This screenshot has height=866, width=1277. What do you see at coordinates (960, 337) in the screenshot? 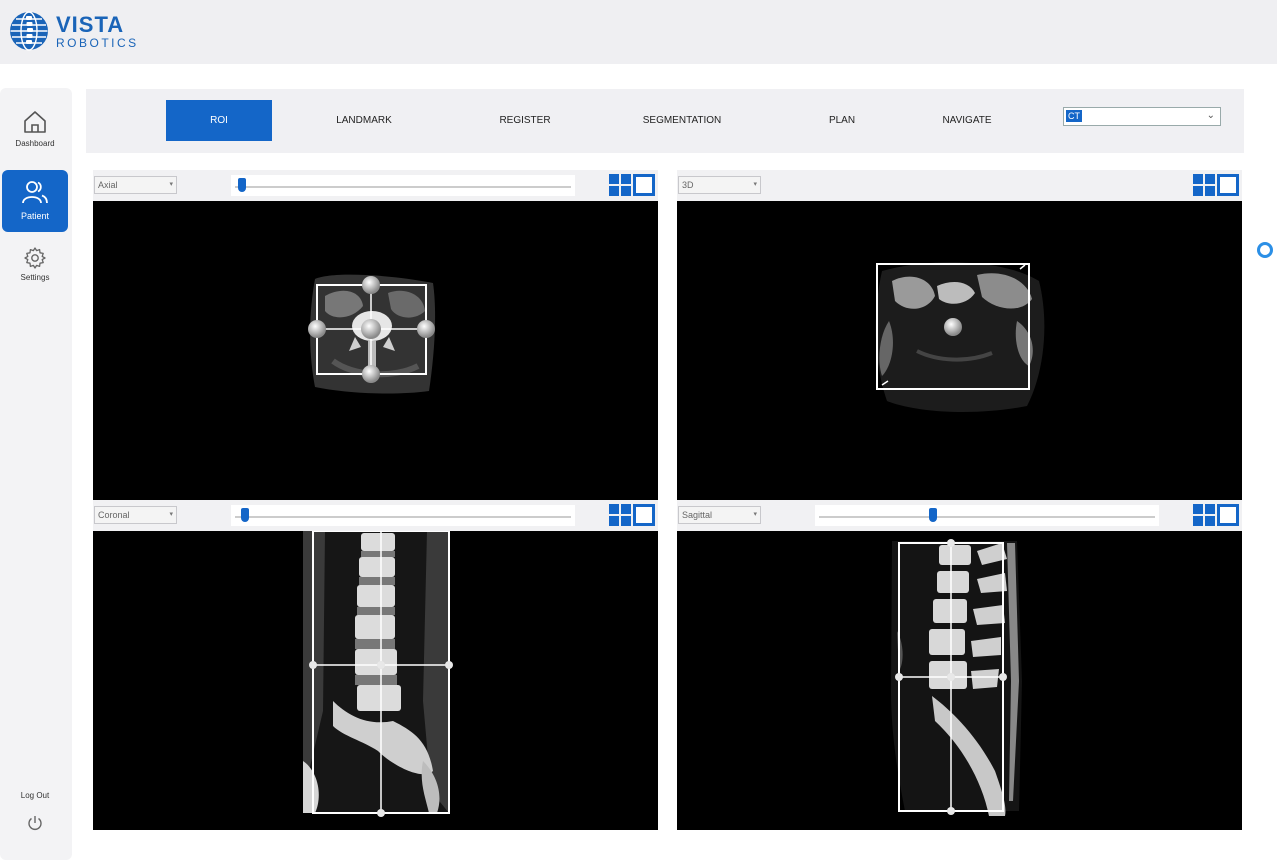
I see `3d-volume-render` at bounding box center [960, 337].